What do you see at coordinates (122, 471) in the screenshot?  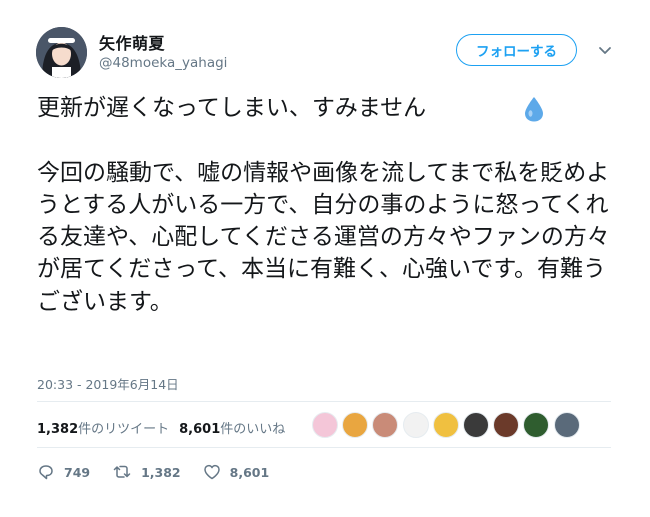 I see `retweet-icon` at bounding box center [122, 471].